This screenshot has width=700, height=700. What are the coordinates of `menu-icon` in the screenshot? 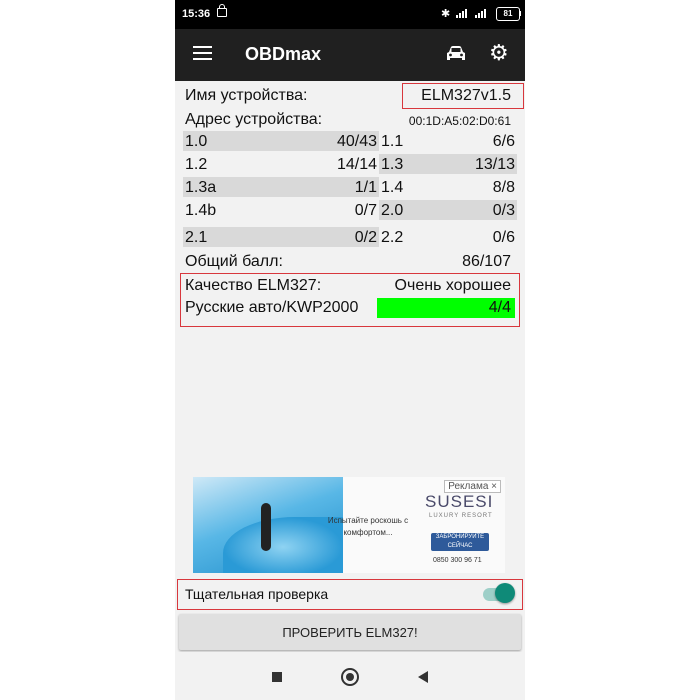 It's located at (202, 53).